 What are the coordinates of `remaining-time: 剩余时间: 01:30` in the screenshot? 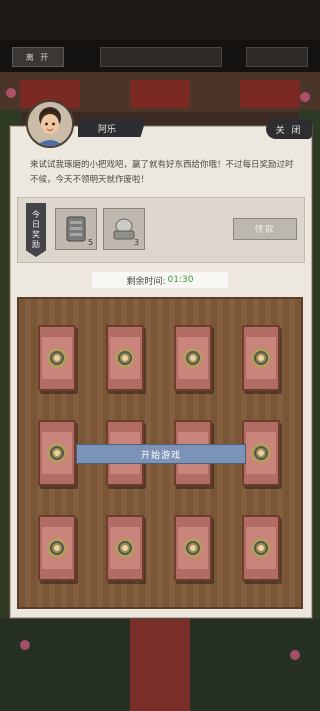 It's located at (160, 280).